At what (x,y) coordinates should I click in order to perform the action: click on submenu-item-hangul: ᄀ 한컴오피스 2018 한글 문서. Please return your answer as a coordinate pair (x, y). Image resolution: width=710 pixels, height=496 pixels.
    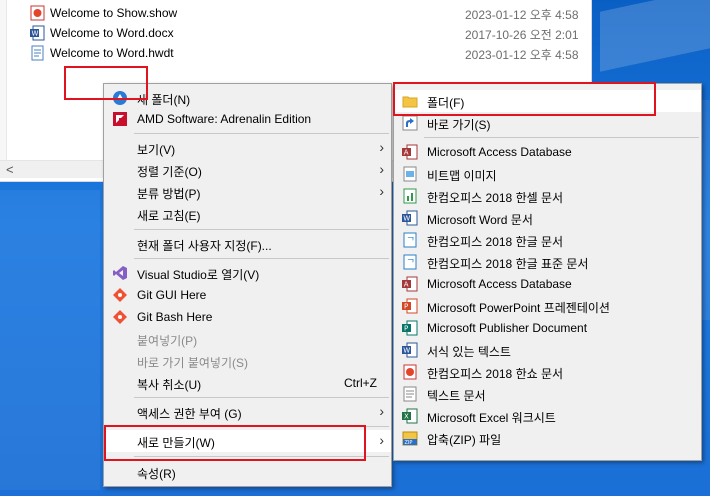
    Looking at the image, I should click on (547, 240).